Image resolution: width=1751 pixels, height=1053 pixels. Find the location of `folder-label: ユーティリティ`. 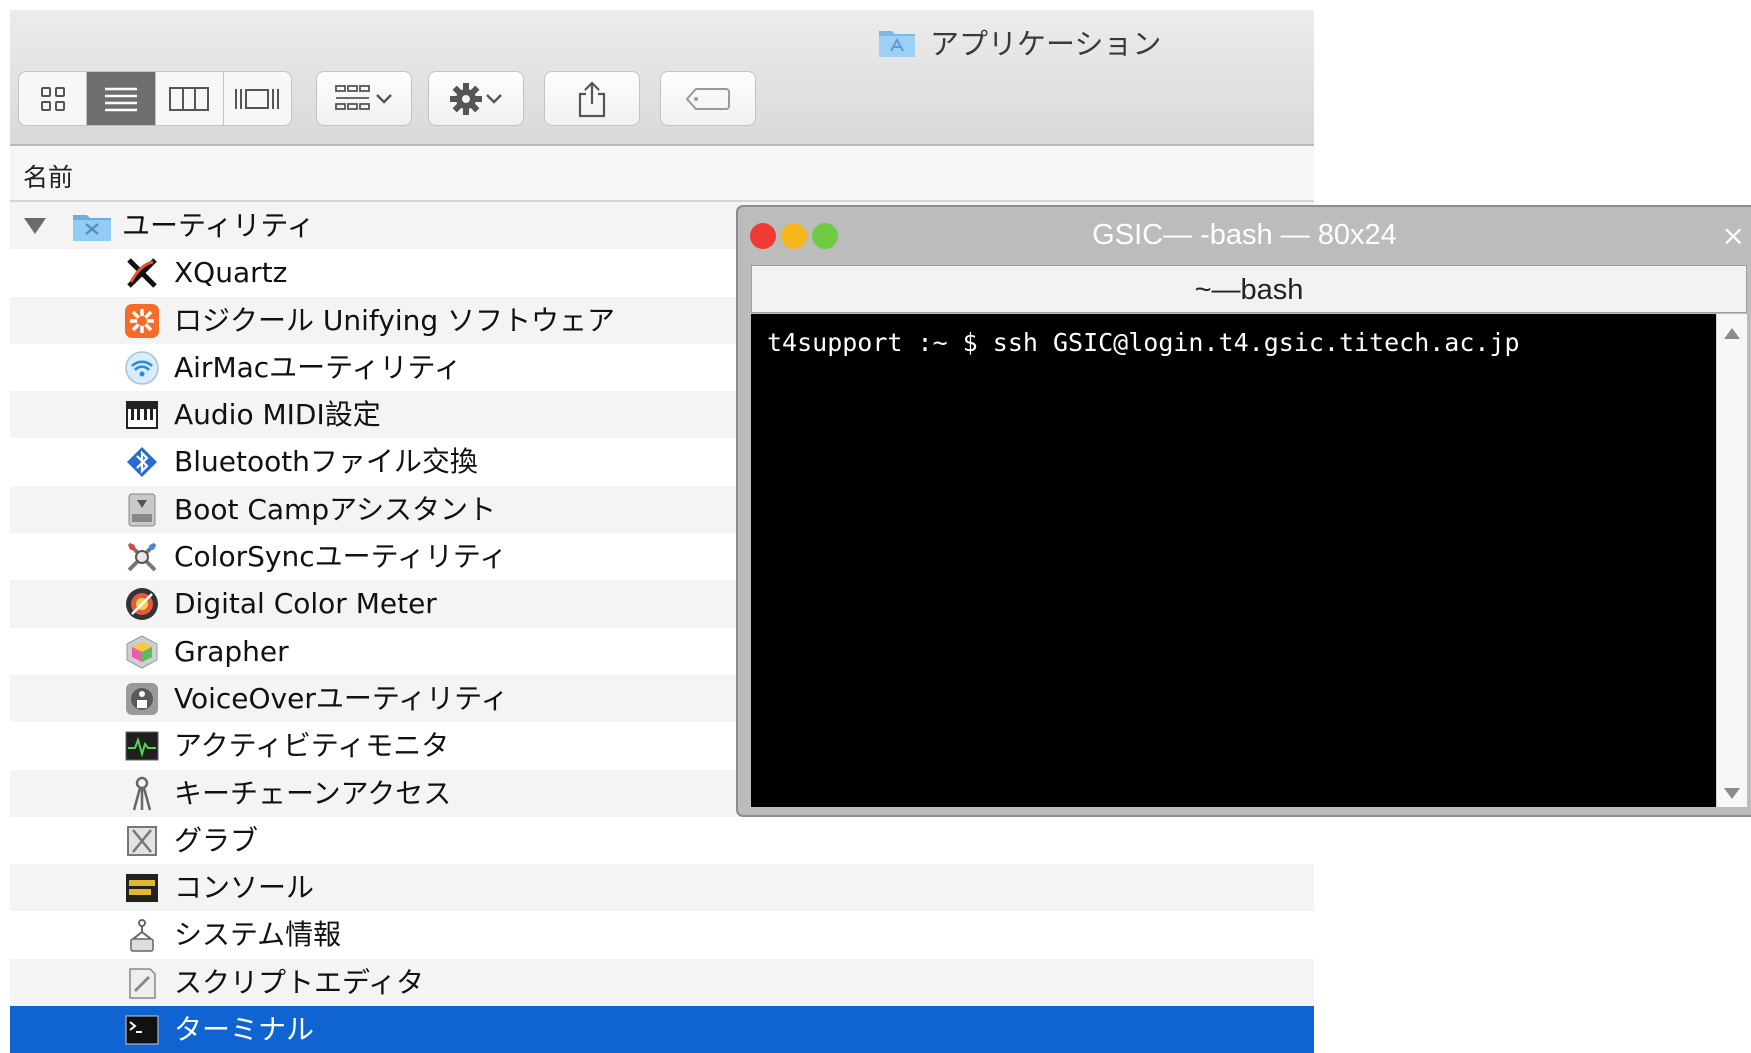

folder-label: ユーティリティ is located at coordinates (218, 225).